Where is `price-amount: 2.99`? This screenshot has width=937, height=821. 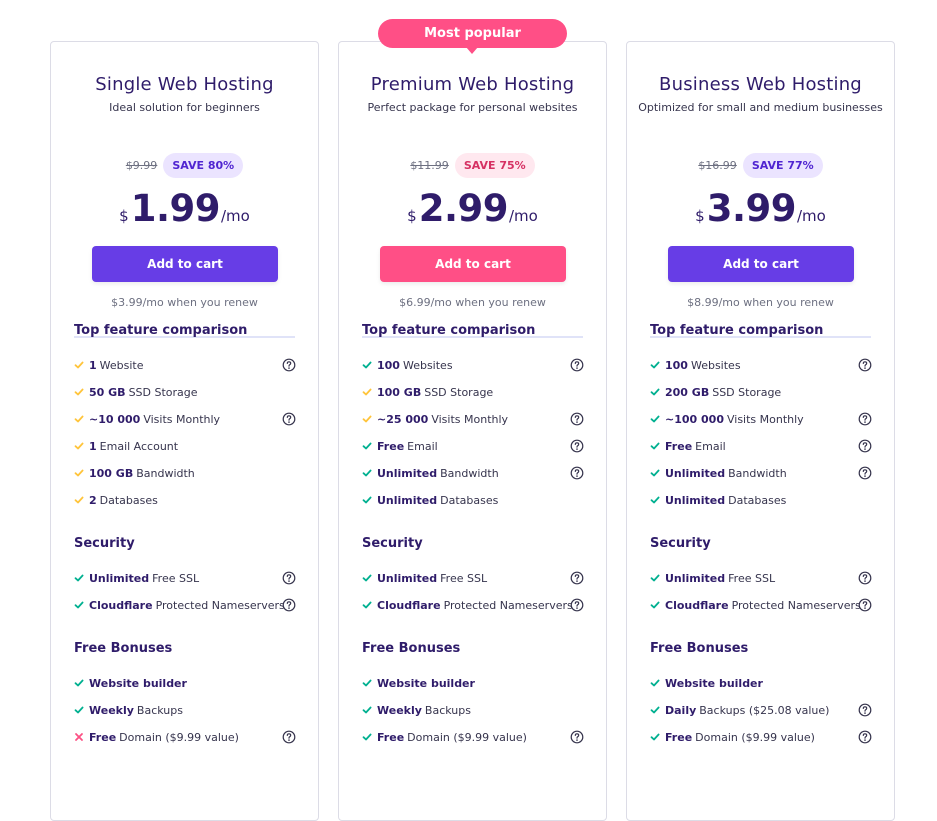
price-amount: 2.99 is located at coordinates (463, 208).